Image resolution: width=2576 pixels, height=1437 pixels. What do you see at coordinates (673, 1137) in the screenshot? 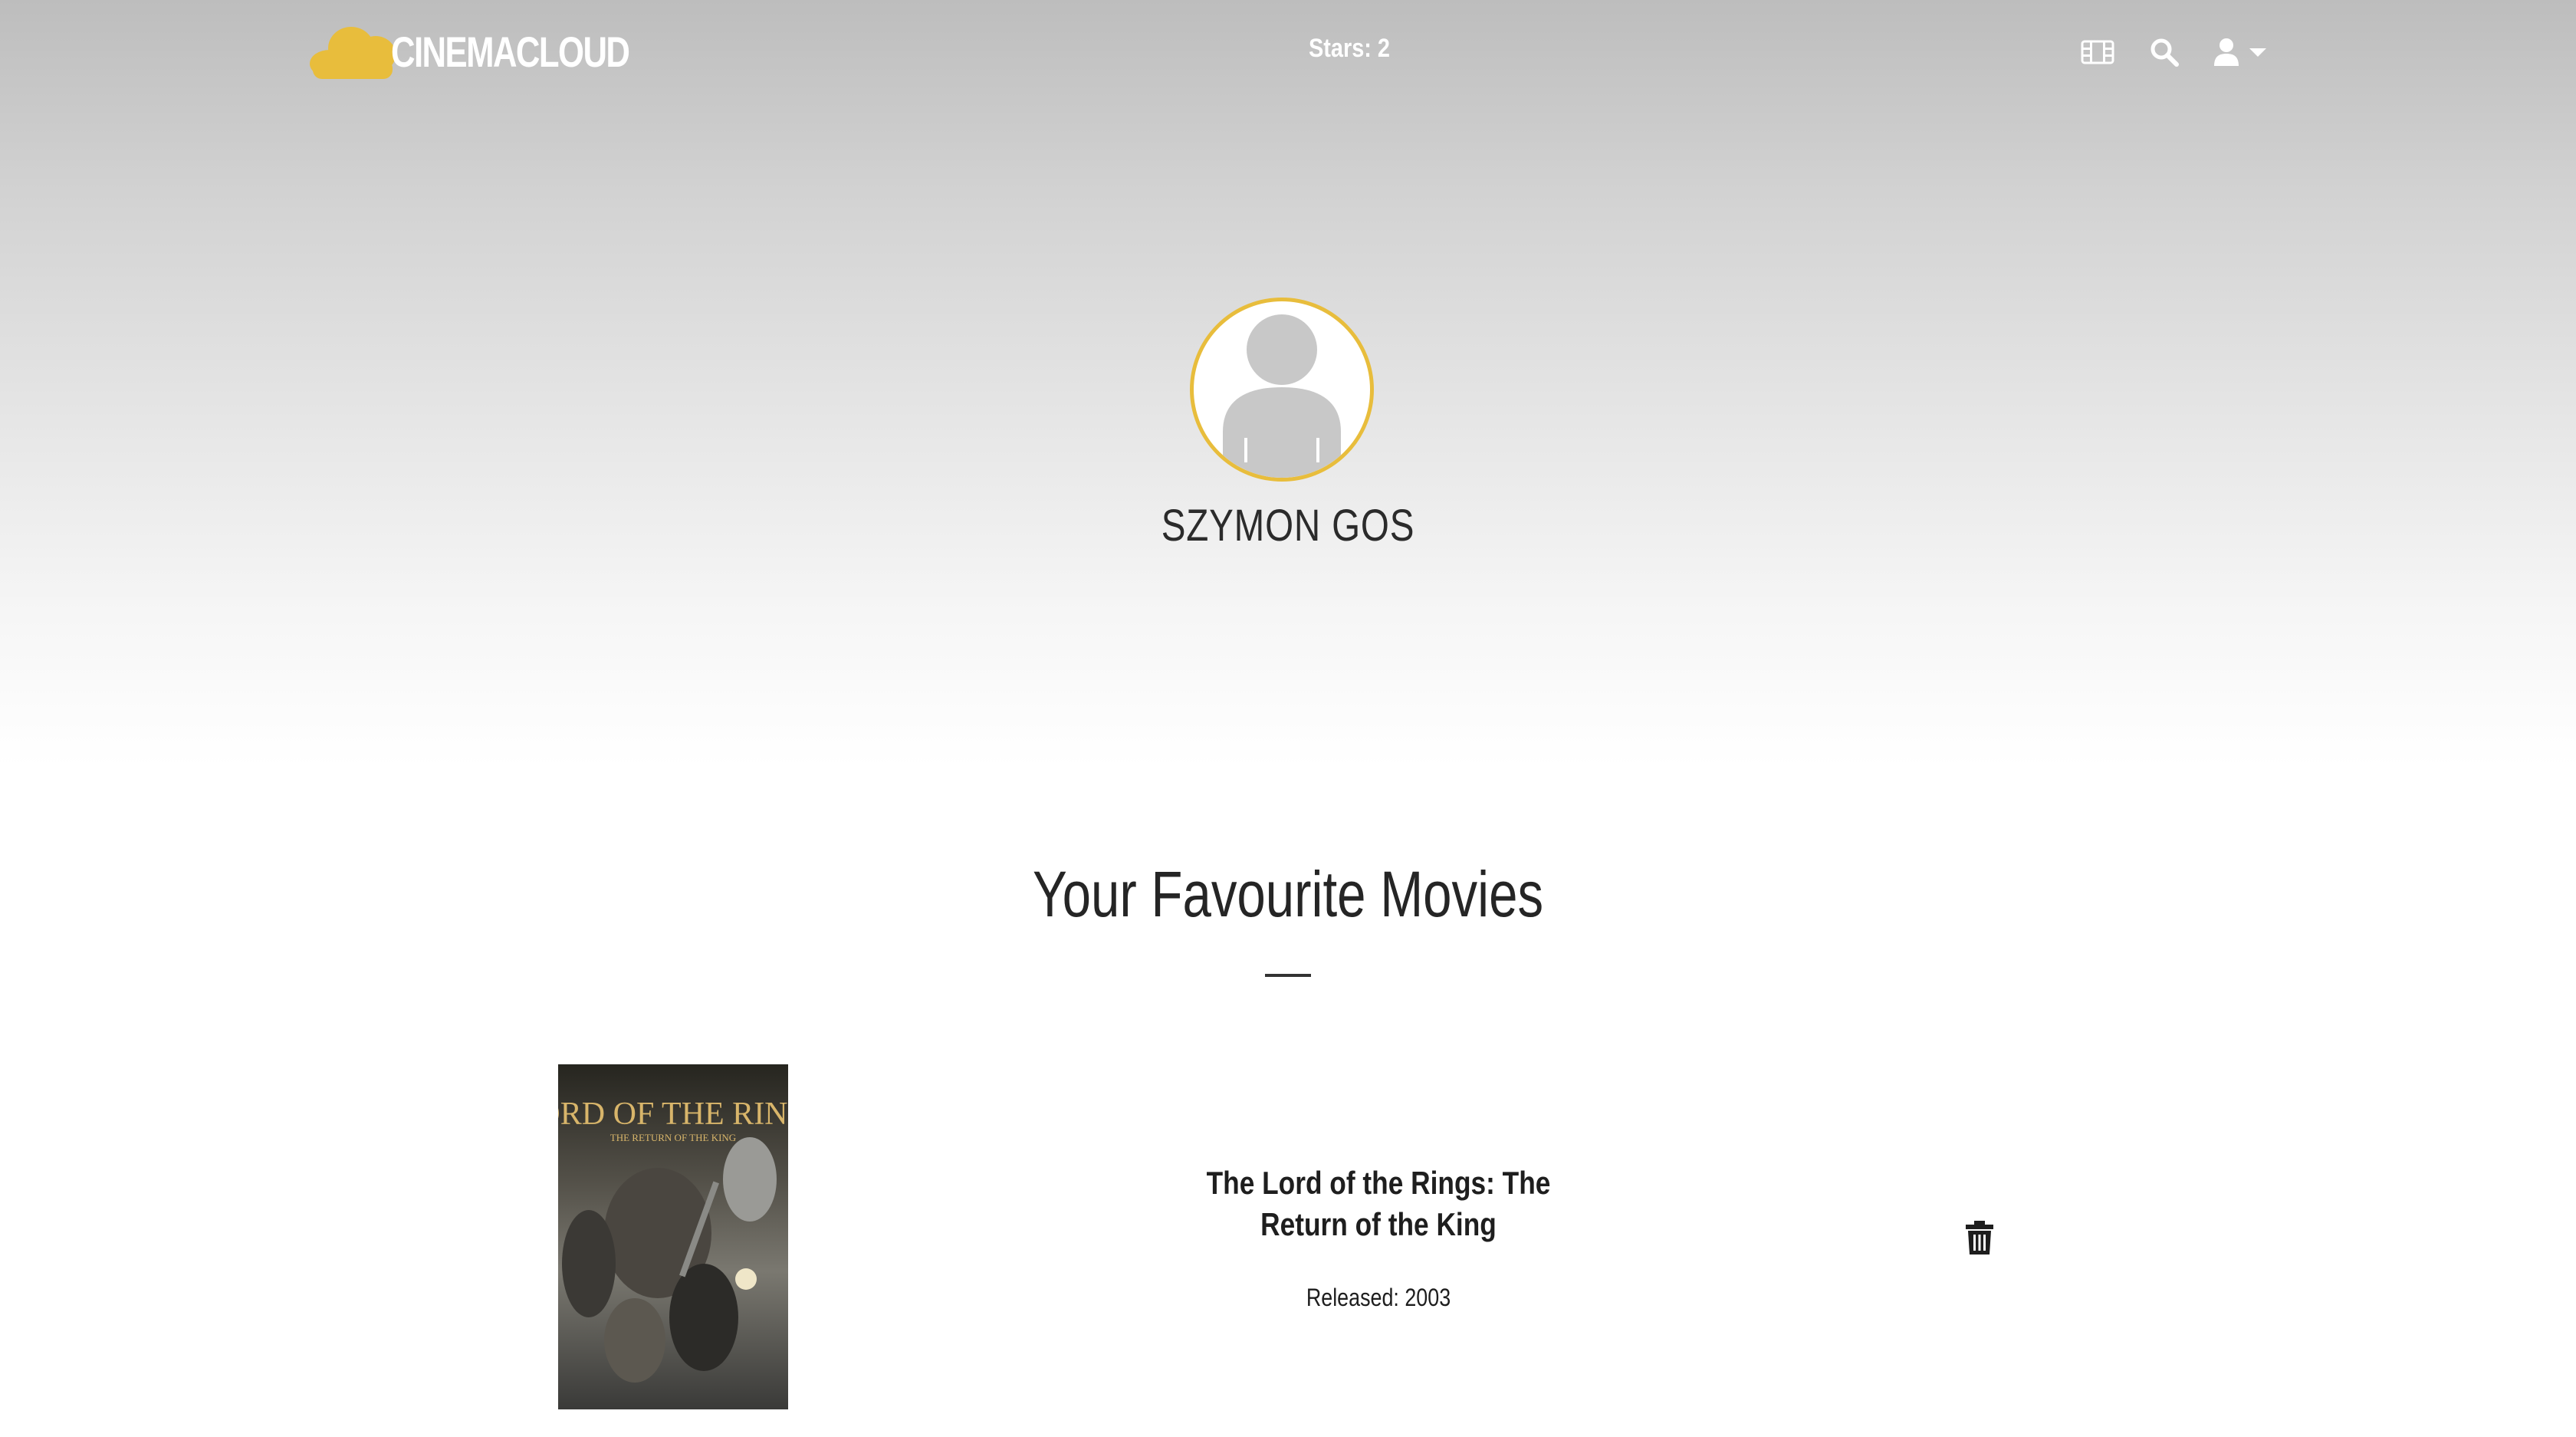
I see `svg-text: THE RETURN OF THE KING` at bounding box center [673, 1137].